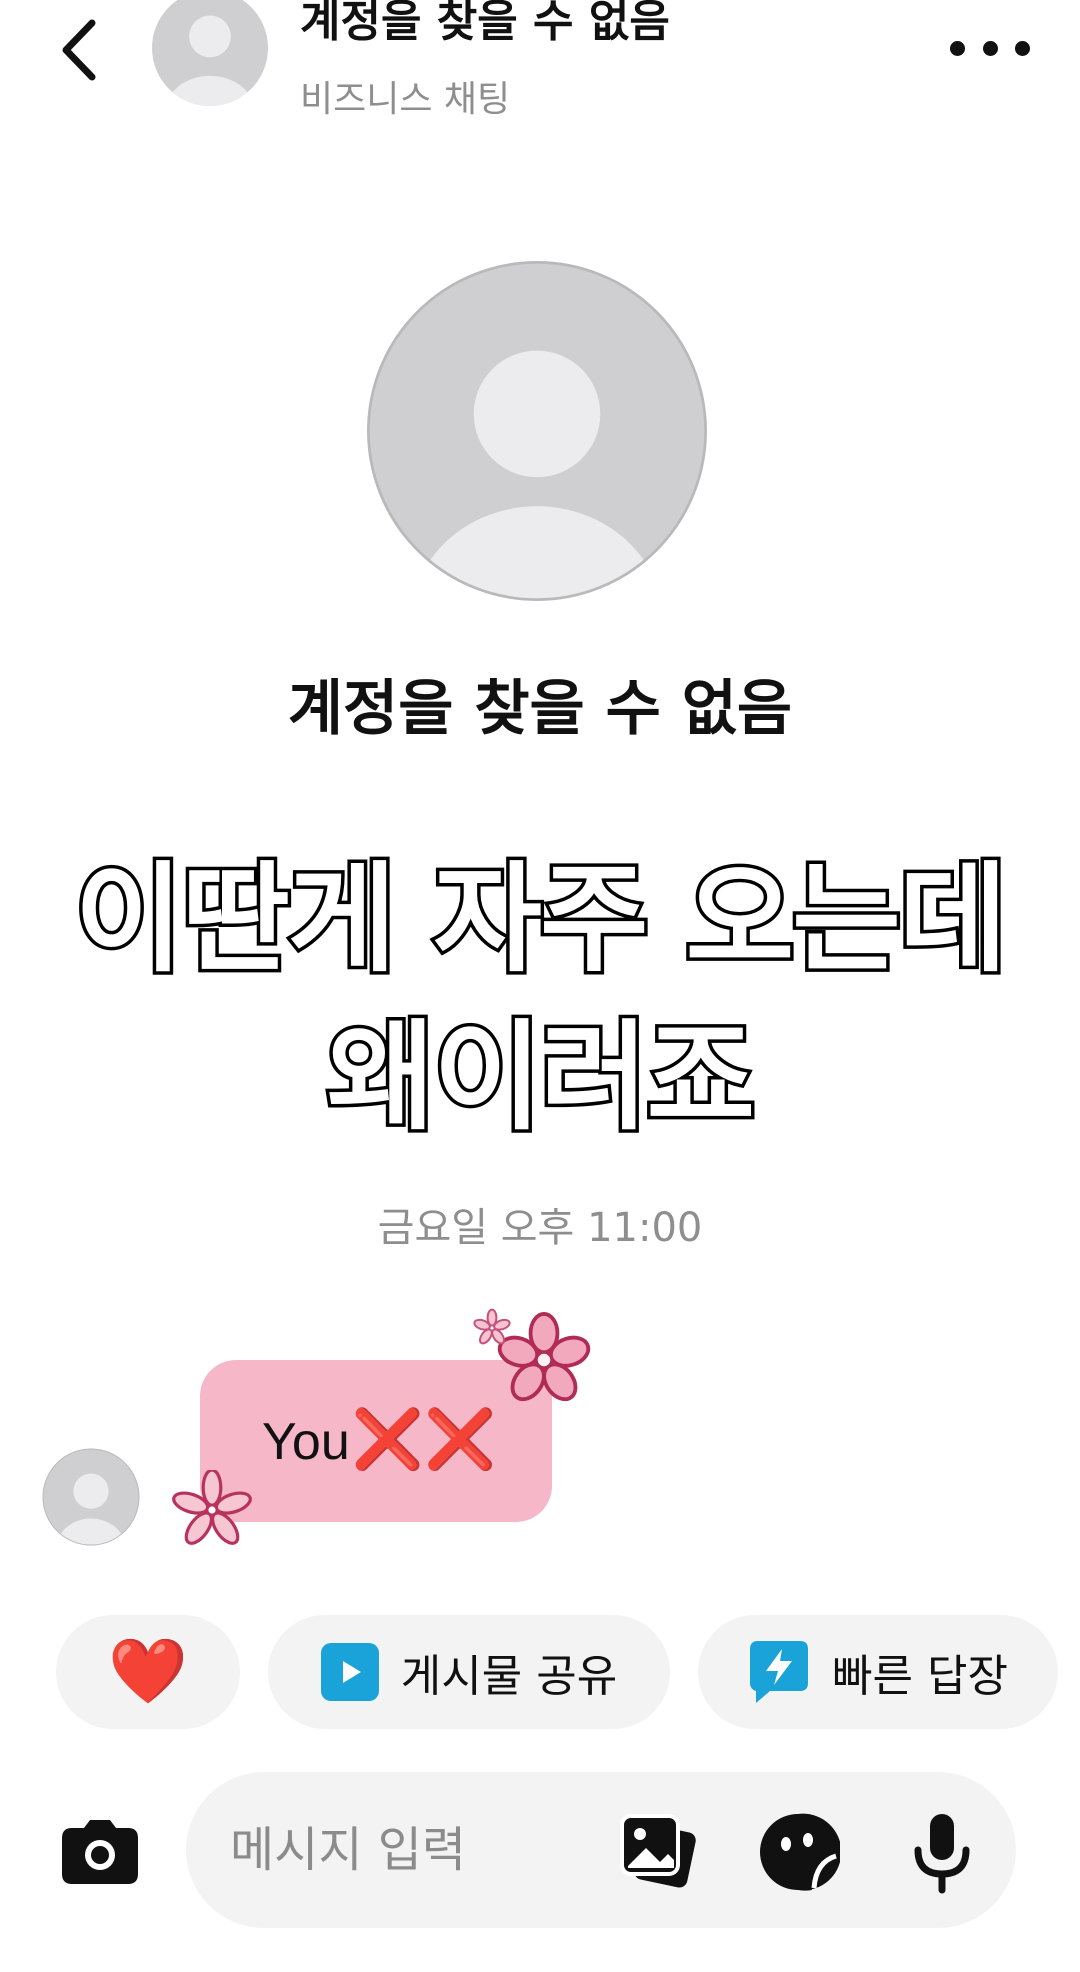 The image size is (1080, 1972). What do you see at coordinates (540, 998) in the screenshot?
I see `overlay-caption: 이딴게 자주 오는데 왜이러죠` at bounding box center [540, 998].